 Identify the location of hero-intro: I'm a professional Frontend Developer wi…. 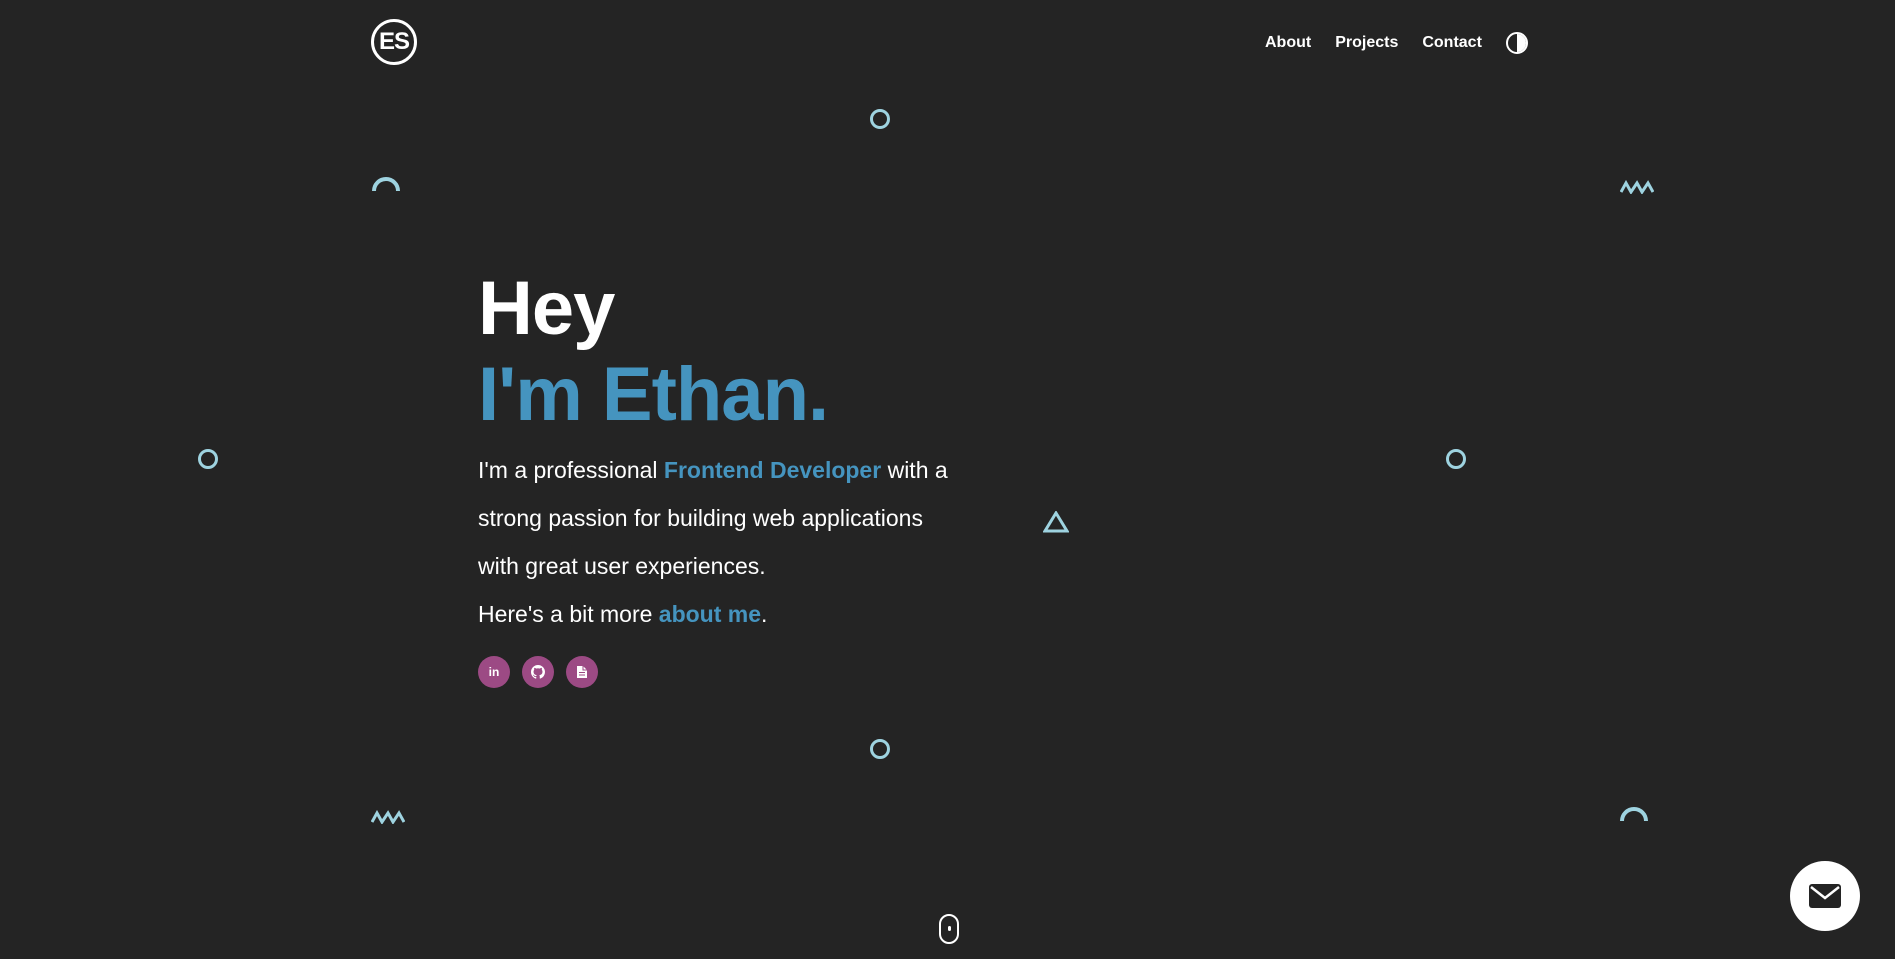
(718, 542).